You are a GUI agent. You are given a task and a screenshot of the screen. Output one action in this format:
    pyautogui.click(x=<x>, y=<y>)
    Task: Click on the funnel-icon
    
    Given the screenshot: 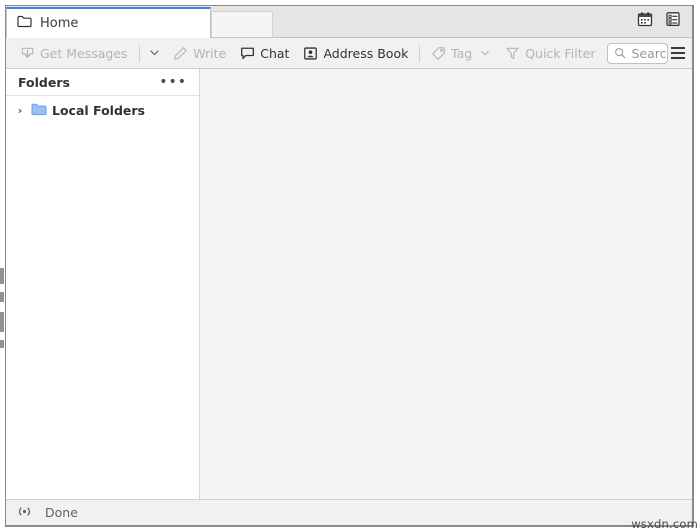 What is the action you would take?
    pyautogui.click(x=512, y=53)
    